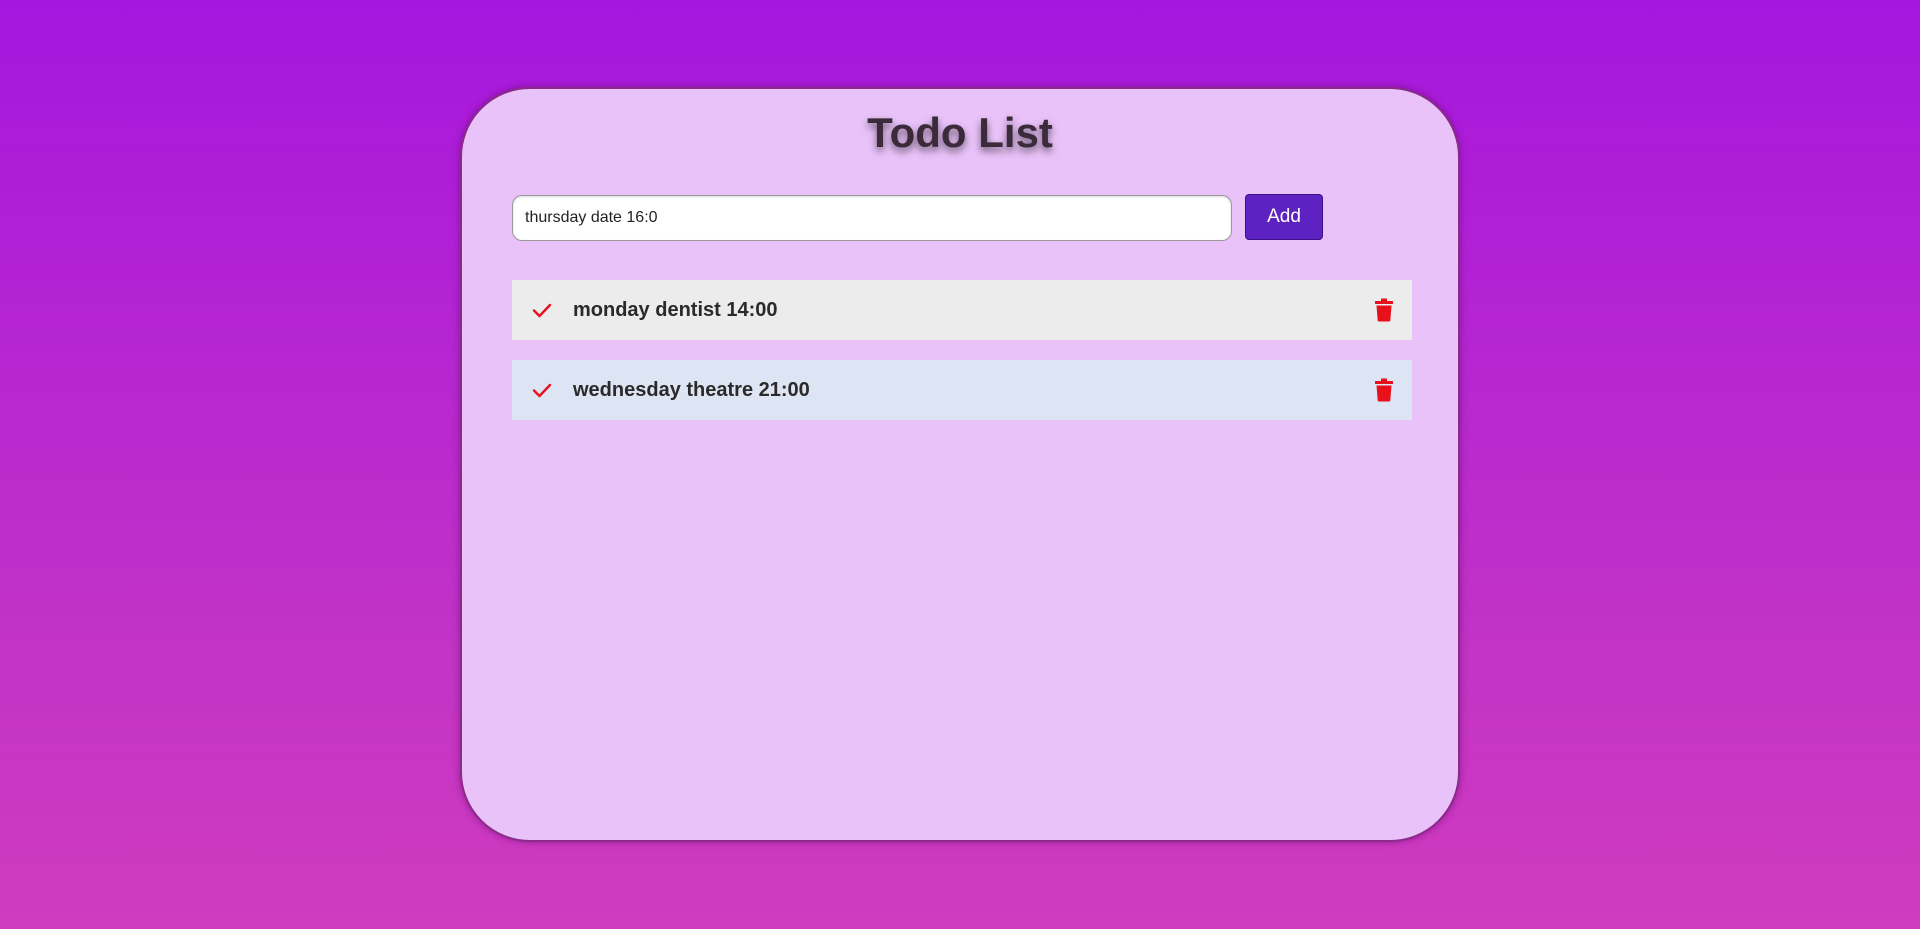 The height and width of the screenshot is (929, 1920). What do you see at coordinates (962, 310) in the screenshot?
I see `todo-item: monday dentist 14:00` at bounding box center [962, 310].